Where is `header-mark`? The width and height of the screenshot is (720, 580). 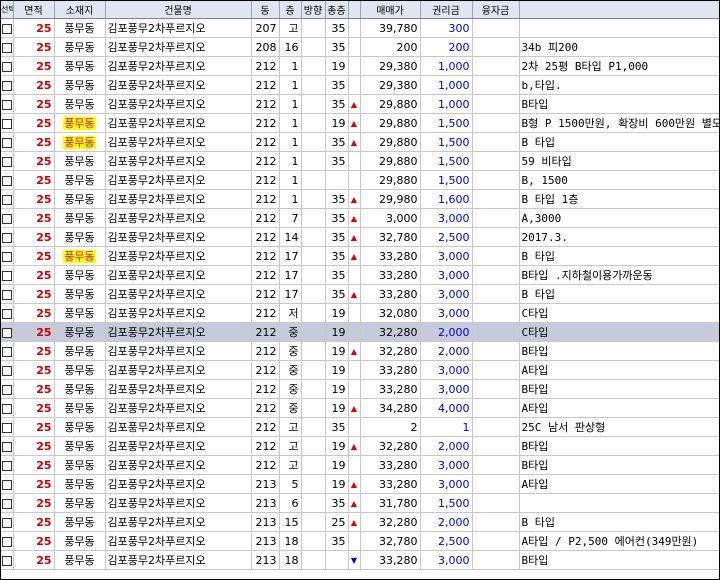
header-mark is located at coordinates (354, 10).